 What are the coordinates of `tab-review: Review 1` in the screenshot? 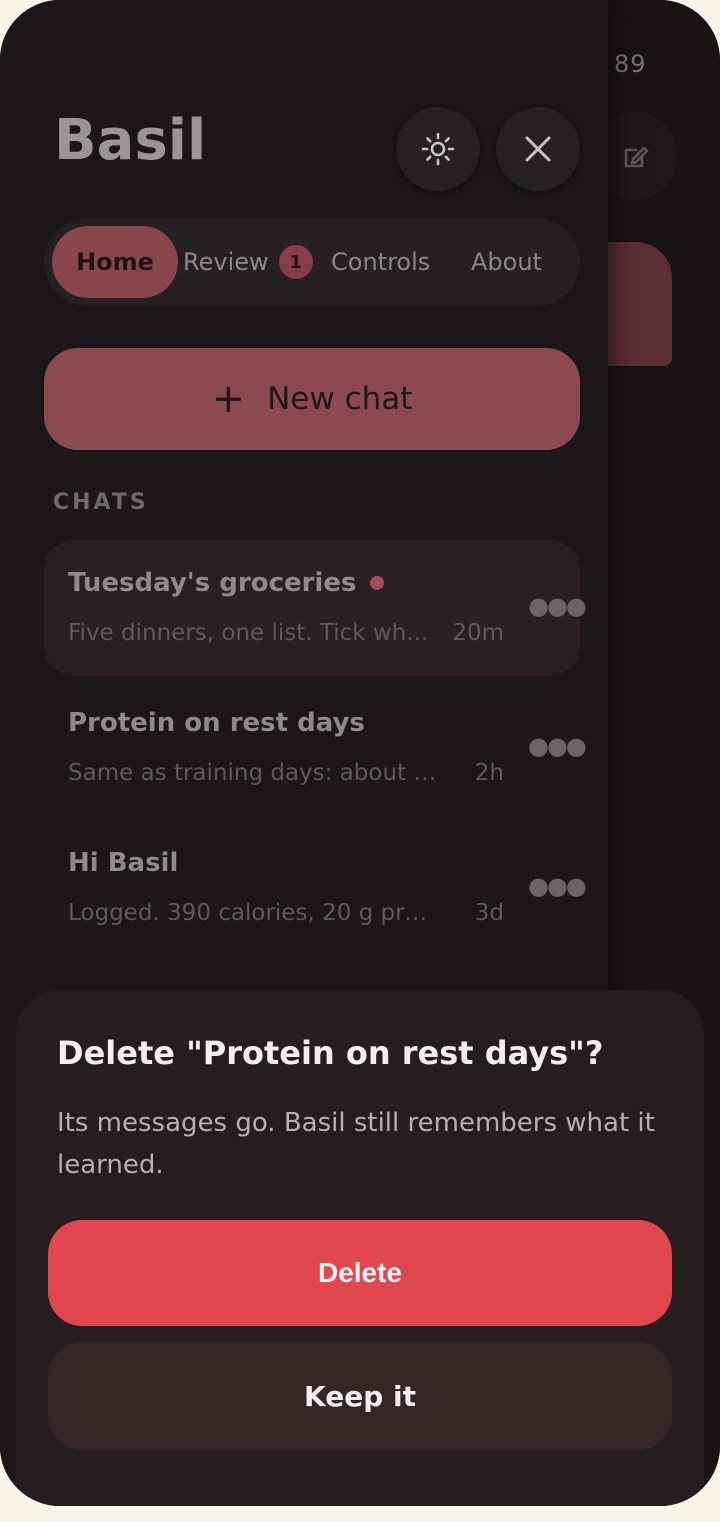 It's located at (248, 262).